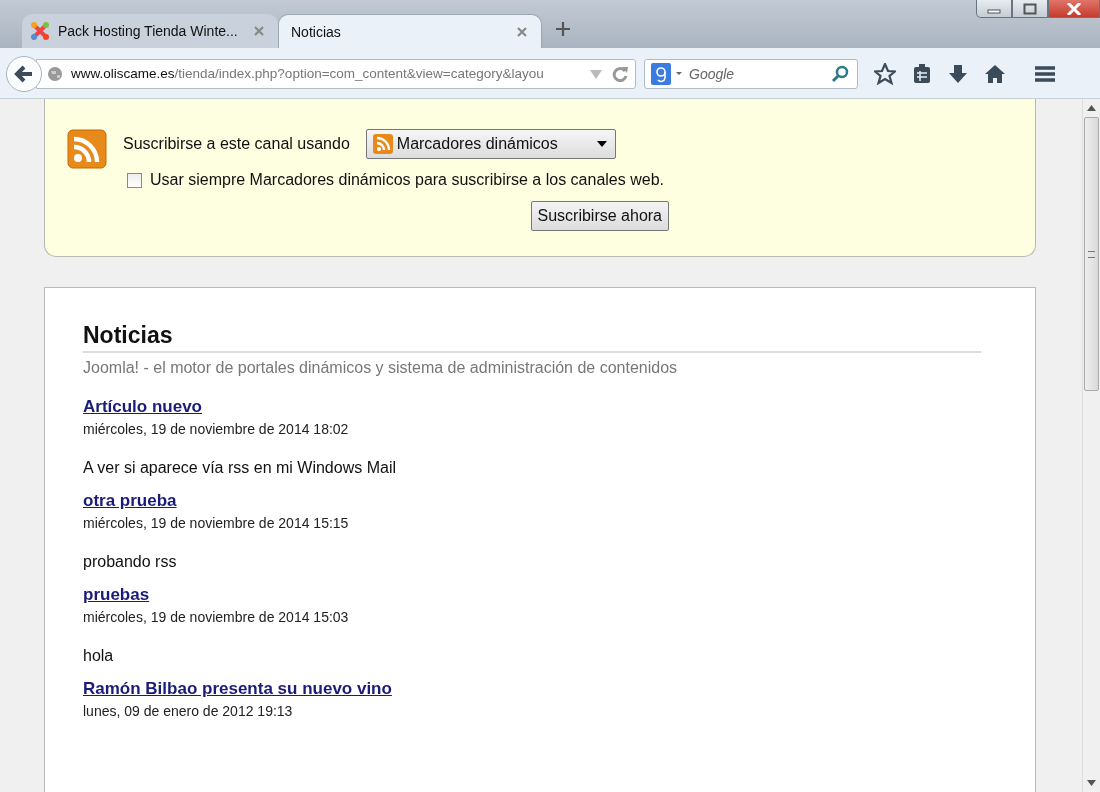  Describe the element at coordinates (55, 73) in the screenshot. I see `globe-icon` at that location.